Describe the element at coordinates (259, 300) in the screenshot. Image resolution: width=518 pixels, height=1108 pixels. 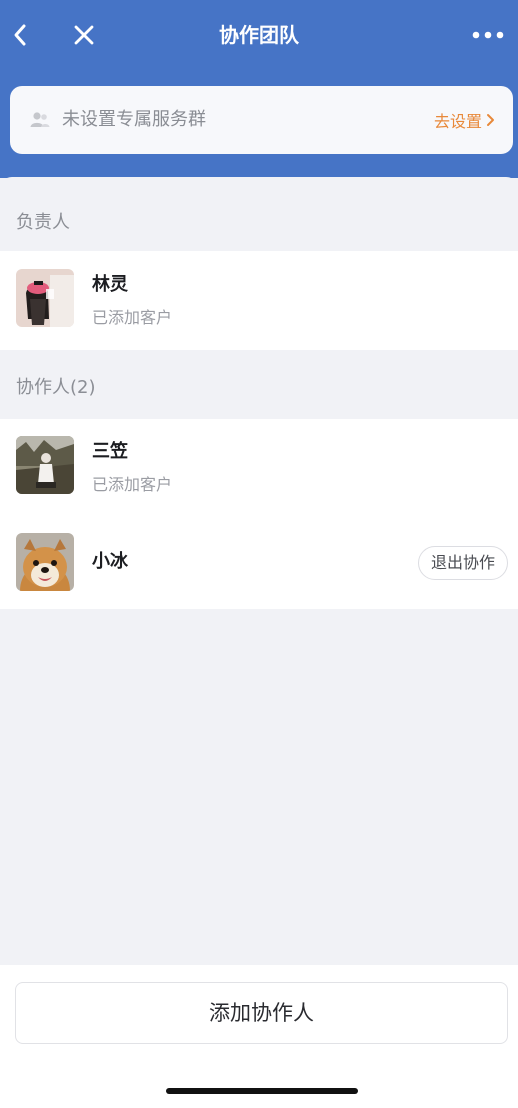
I see `owner-row: 林灵 已添加客户` at that location.